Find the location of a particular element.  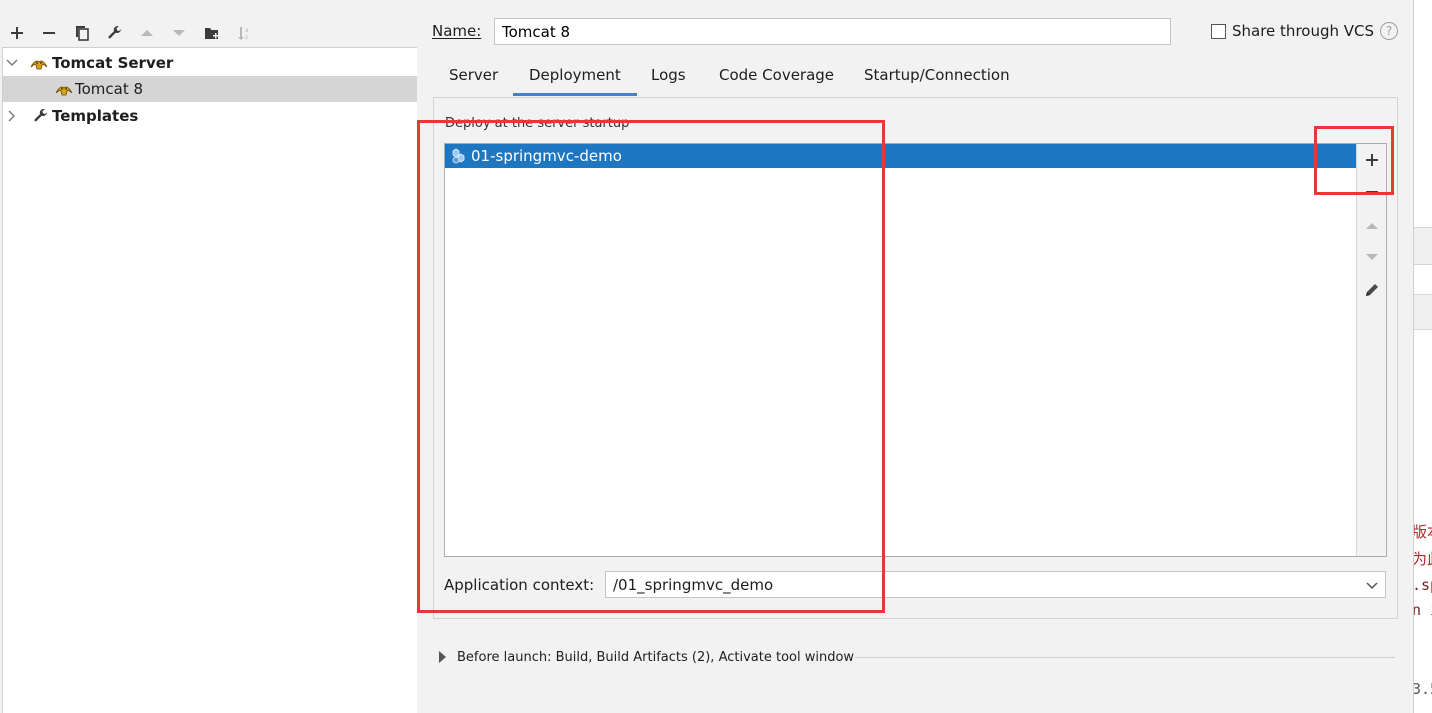

name-label: Name: is located at coordinates (457, 31).